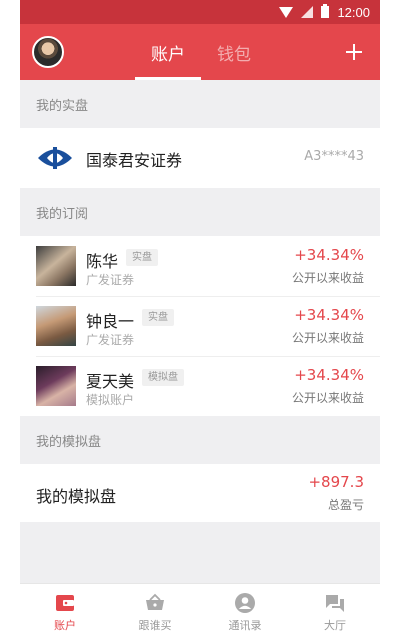 The height and width of the screenshot is (640, 400). What do you see at coordinates (345, 505) in the screenshot?
I see `total-profit-label: 总盈亏` at bounding box center [345, 505].